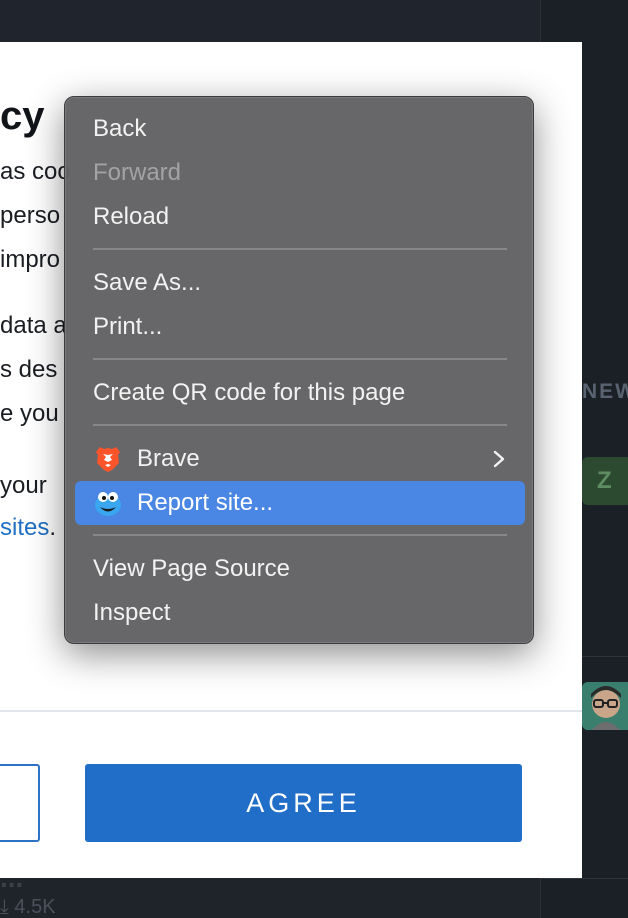 The width and height of the screenshot is (628, 918). I want to click on feed-item-meta: ⤓ 4.5K, so click(28, 907).